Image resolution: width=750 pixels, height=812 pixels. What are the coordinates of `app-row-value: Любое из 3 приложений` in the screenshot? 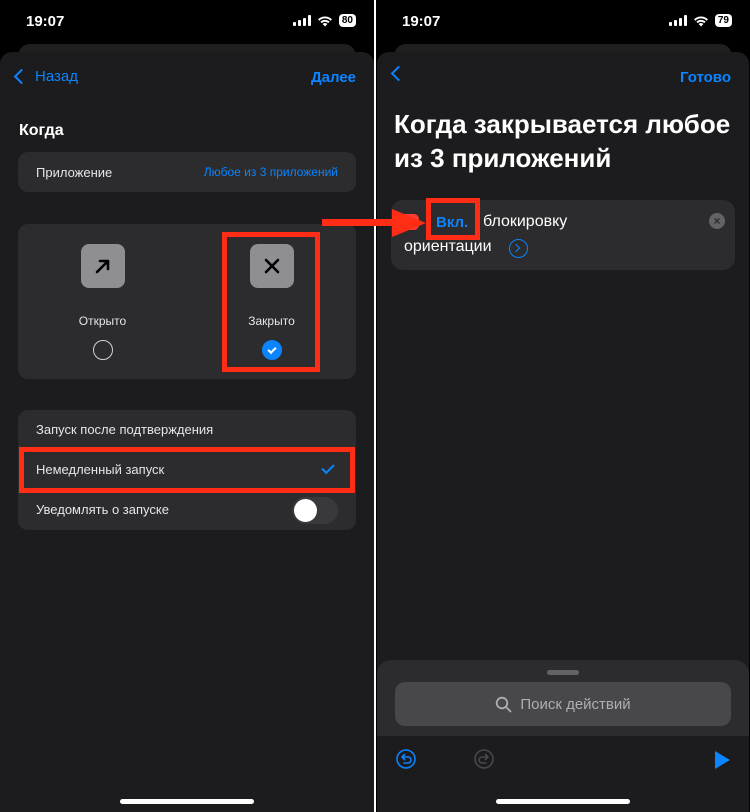 It's located at (271, 172).